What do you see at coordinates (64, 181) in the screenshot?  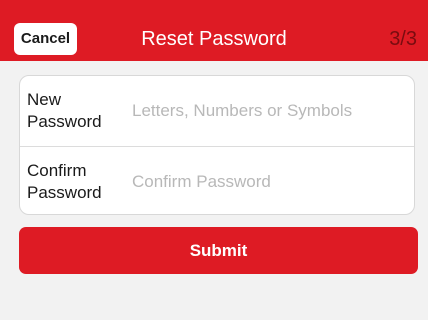 I see `confirm-password-label: Confirm Password` at bounding box center [64, 181].